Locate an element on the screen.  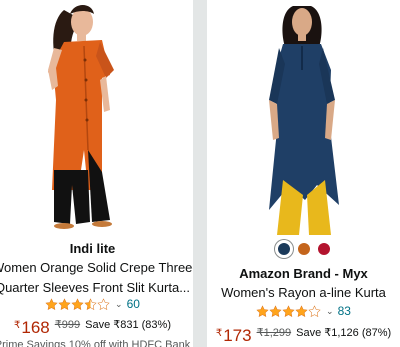
color-swatch-orange is located at coordinates (303, 249).